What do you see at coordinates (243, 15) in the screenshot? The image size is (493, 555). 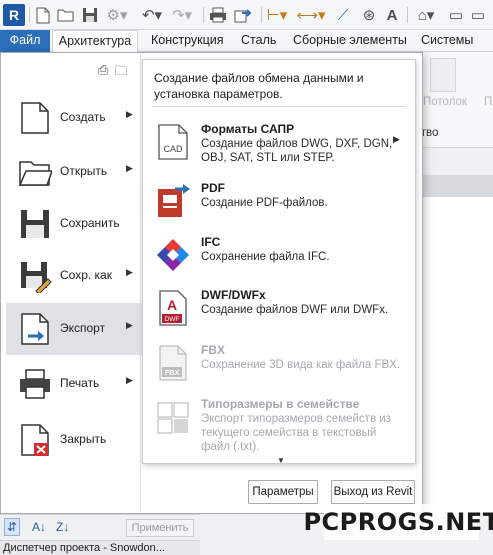 I see `export-icon` at bounding box center [243, 15].